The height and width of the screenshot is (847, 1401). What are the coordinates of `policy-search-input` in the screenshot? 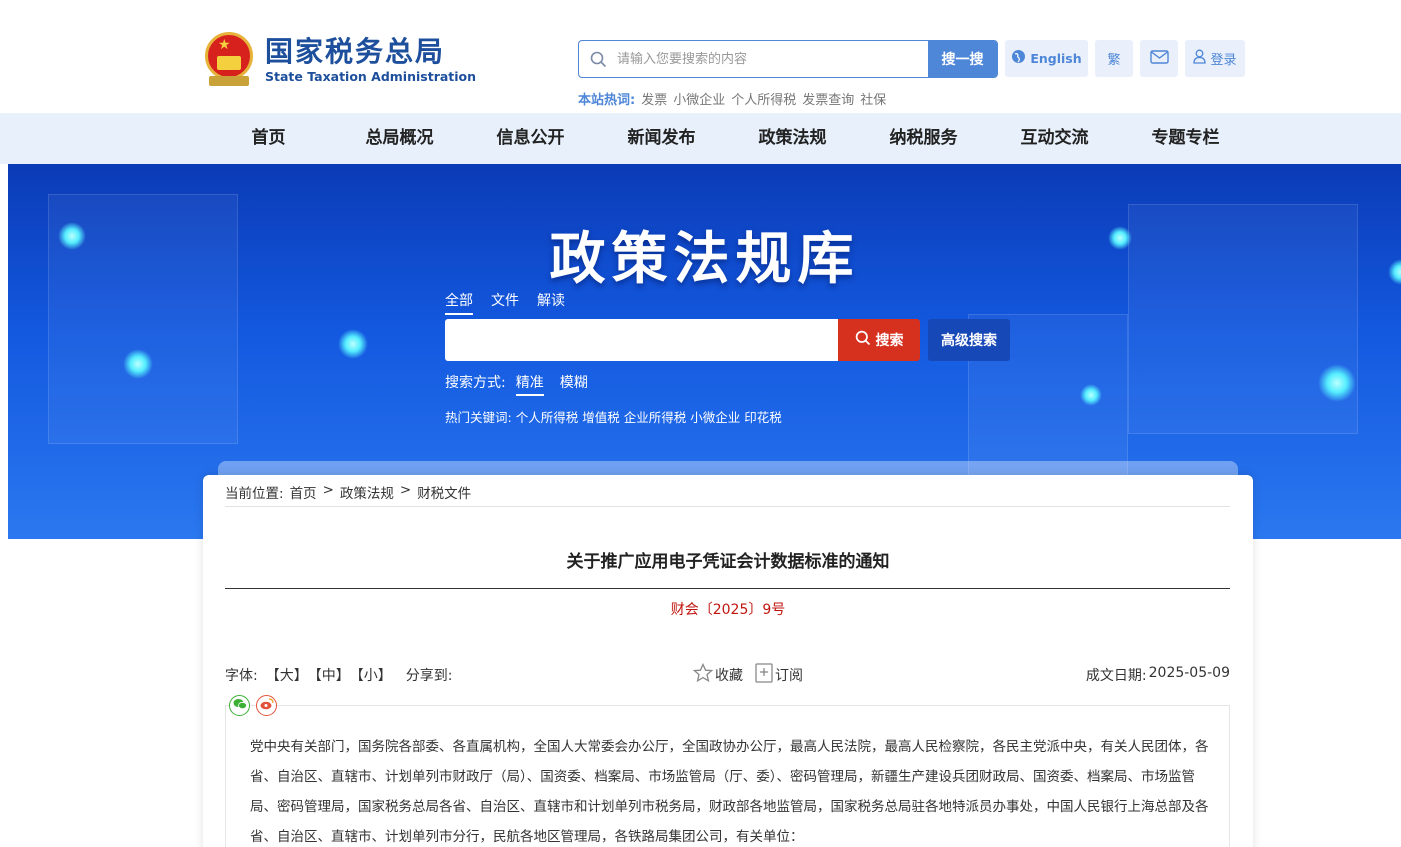 It's located at (641, 340).